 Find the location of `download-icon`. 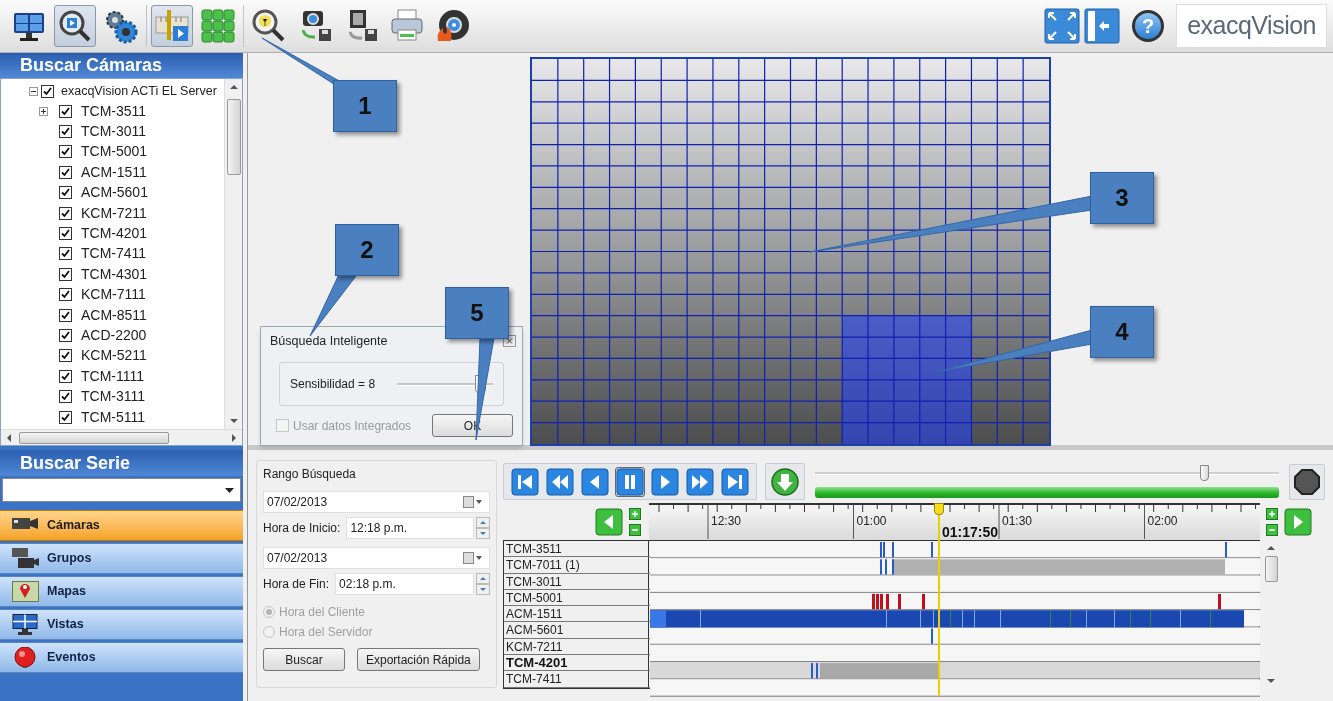

download-icon is located at coordinates (785, 481).